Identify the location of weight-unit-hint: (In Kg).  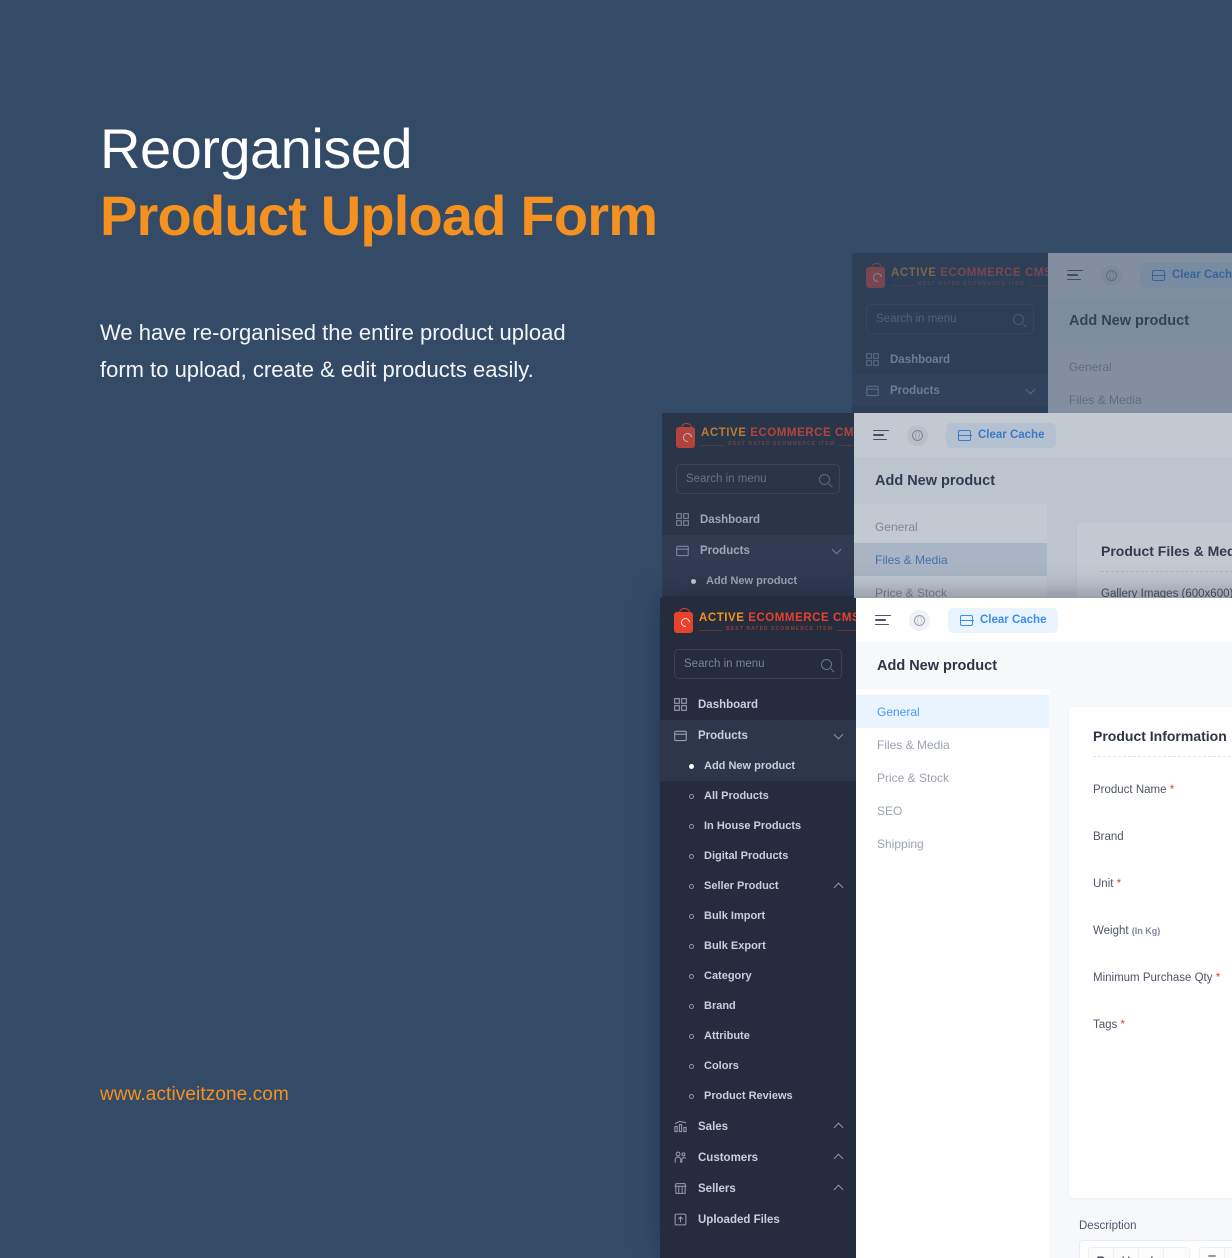
(1146, 930).